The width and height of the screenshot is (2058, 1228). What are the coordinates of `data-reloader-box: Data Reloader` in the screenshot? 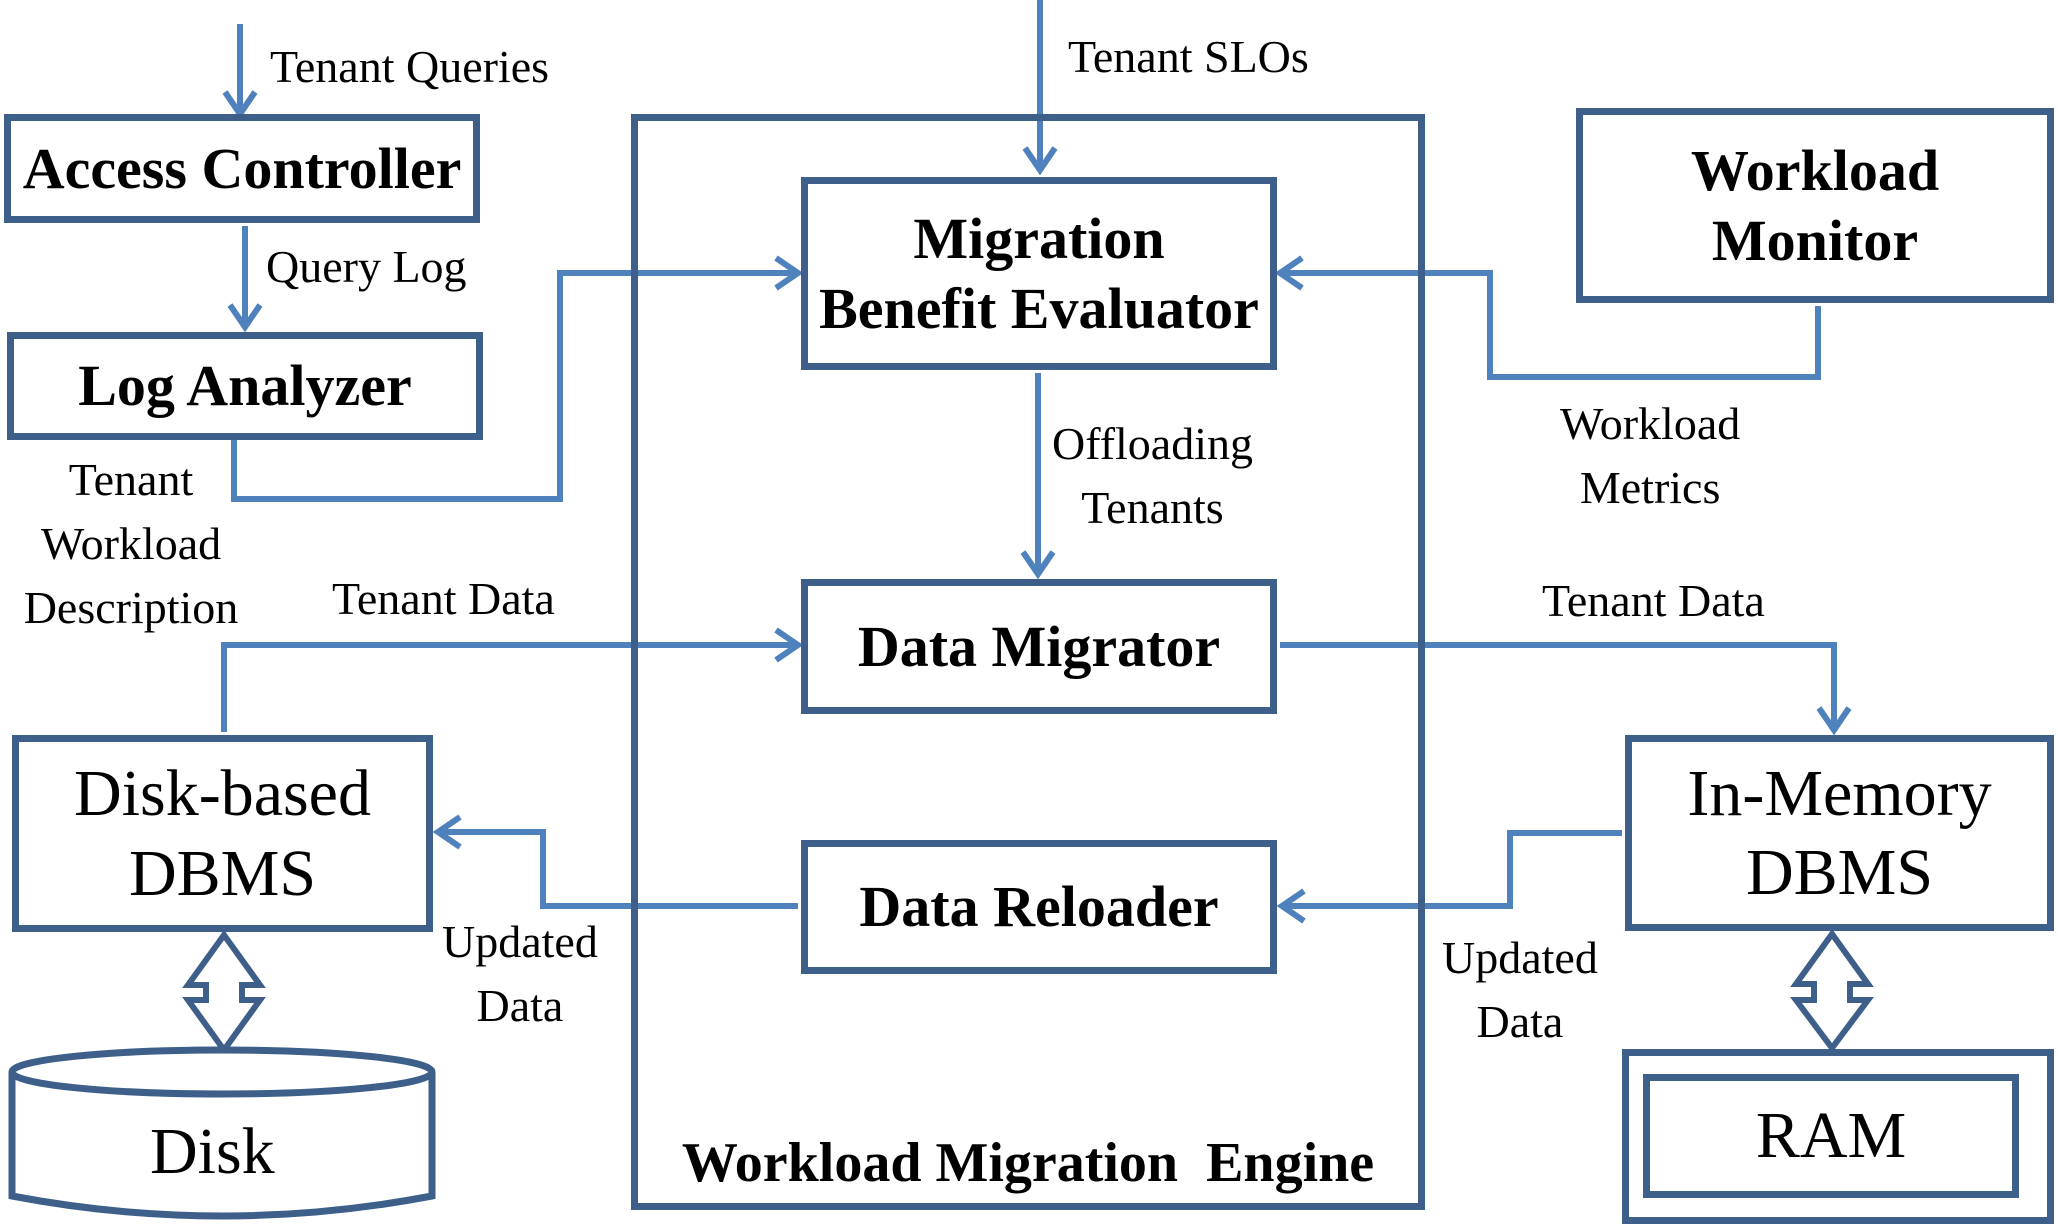 It's located at (1039, 907).